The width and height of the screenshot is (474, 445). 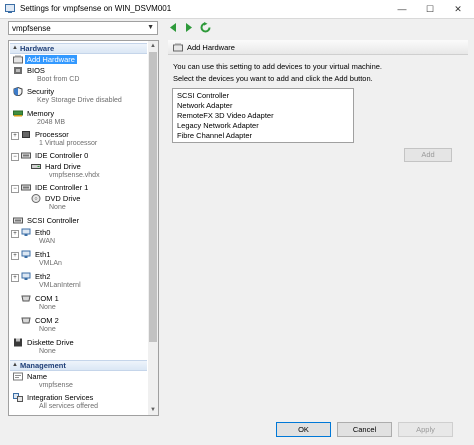 What do you see at coordinates (60, 285) in the screenshot?
I see `tree-item-subtitle: VMLanInternl` at bounding box center [60, 285].